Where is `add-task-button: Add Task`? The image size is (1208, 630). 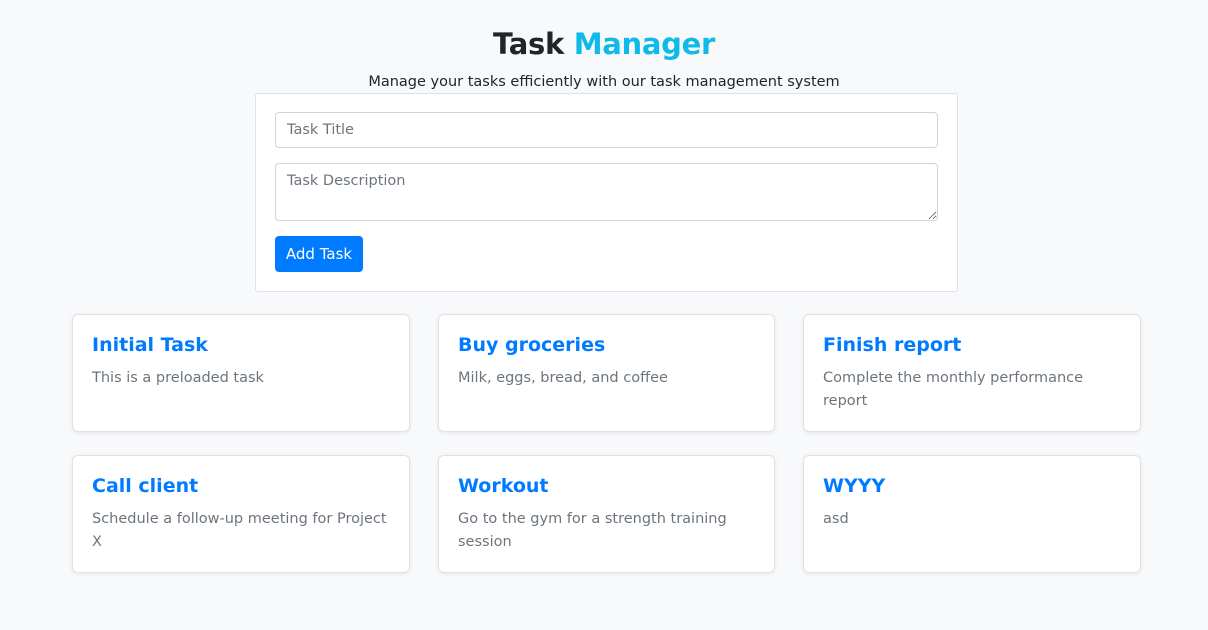
add-task-button: Add Task is located at coordinates (319, 254).